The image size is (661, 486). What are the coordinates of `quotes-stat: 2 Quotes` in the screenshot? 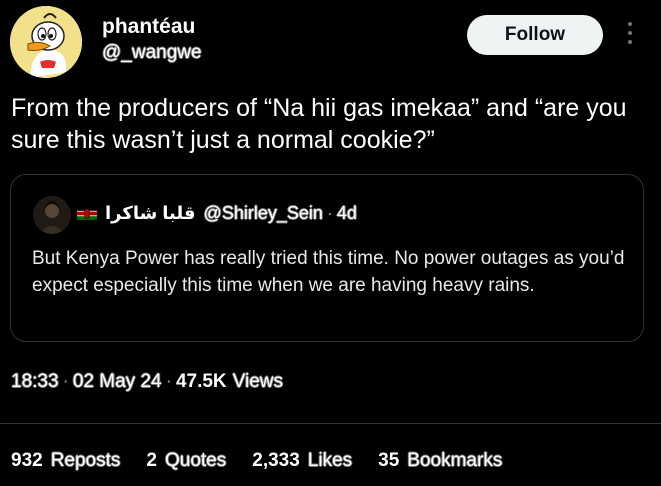 It's located at (186, 461).